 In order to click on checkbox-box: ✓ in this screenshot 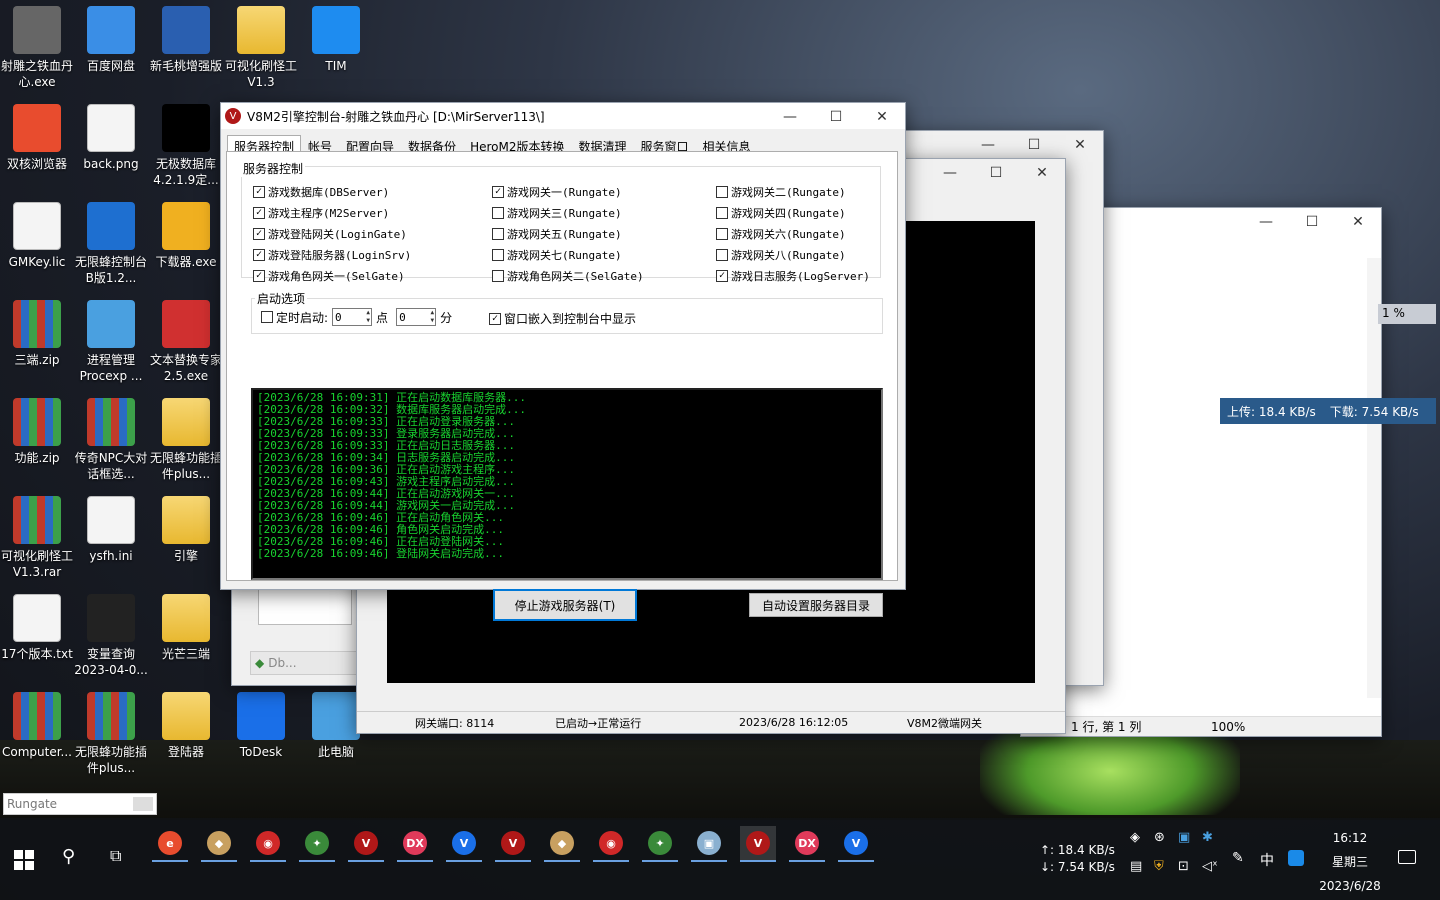, I will do `click(259, 213)`.